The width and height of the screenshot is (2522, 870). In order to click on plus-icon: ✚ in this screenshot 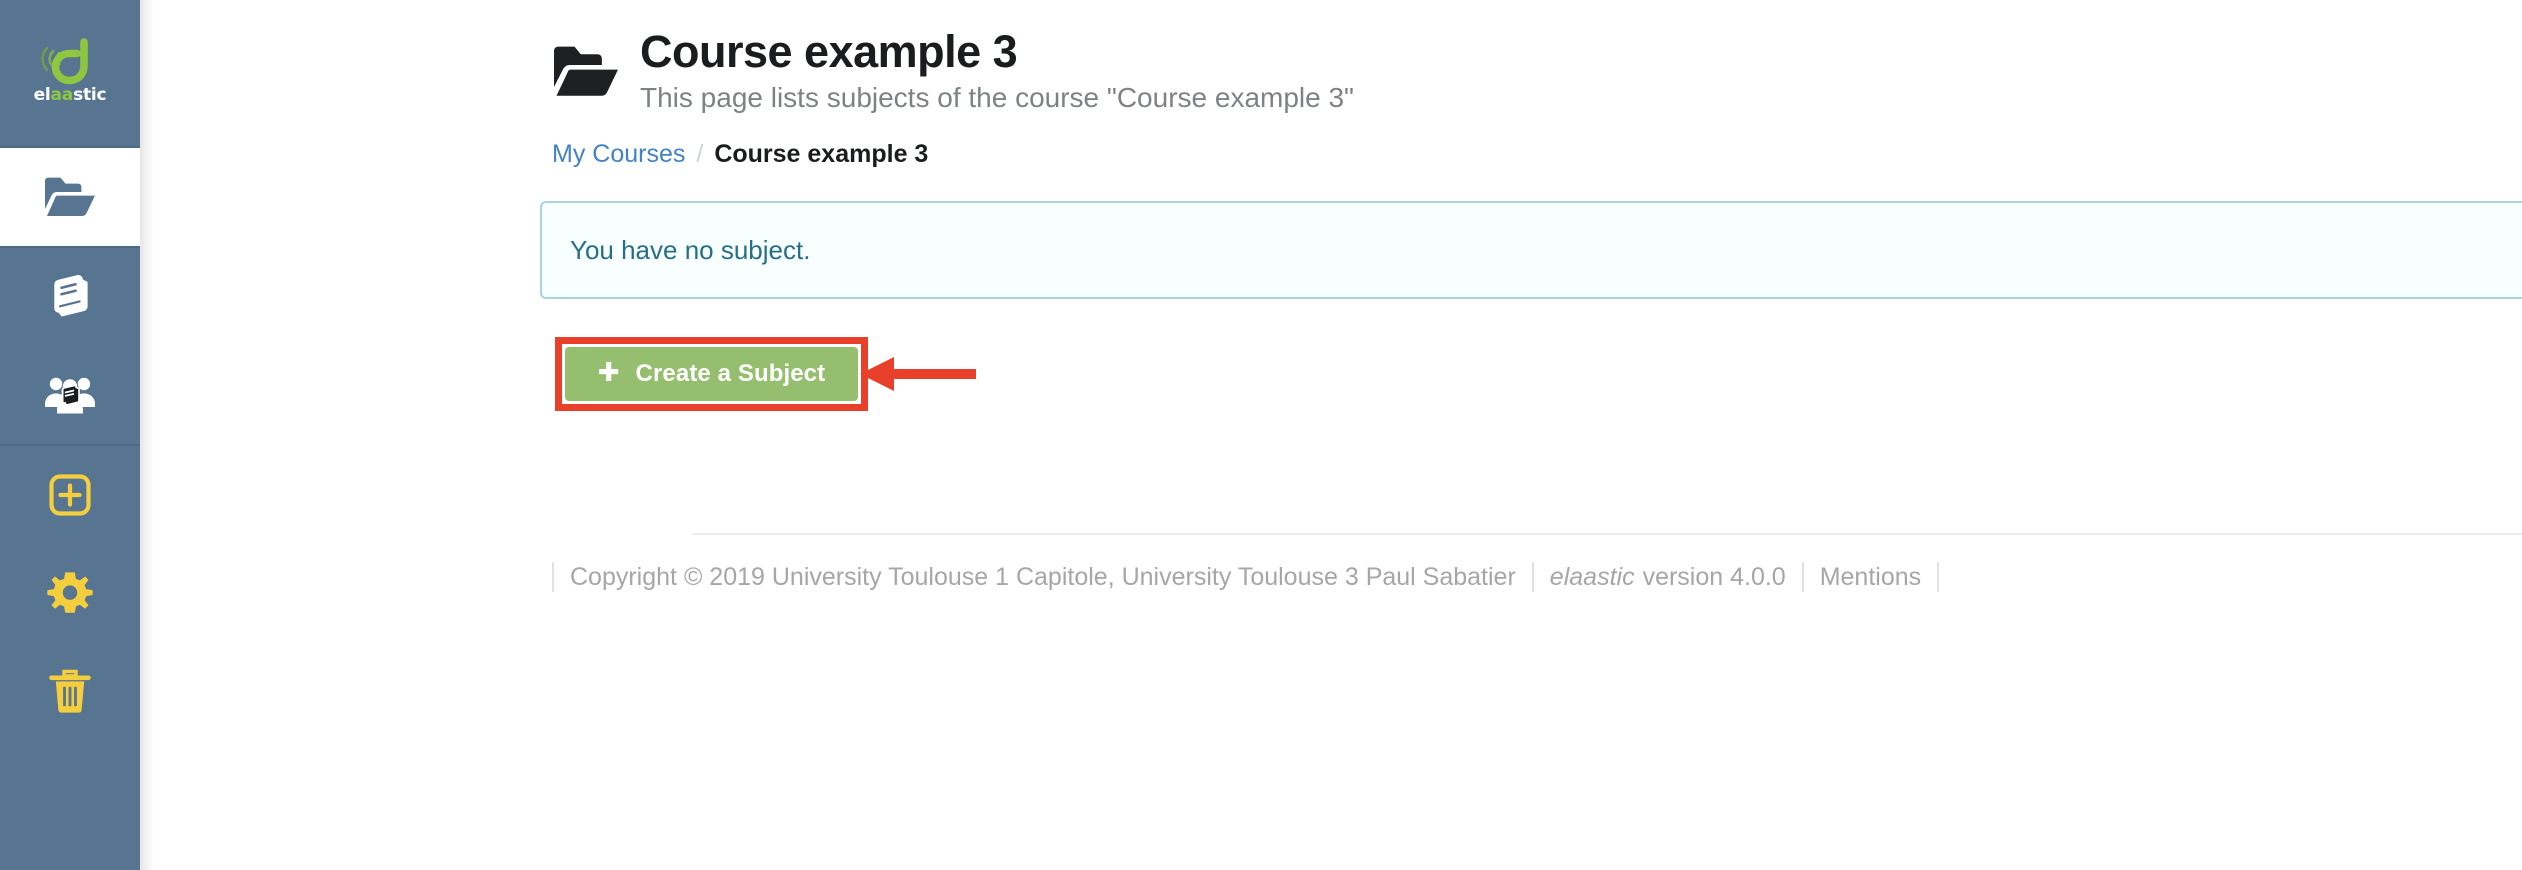, I will do `click(608, 373)`.